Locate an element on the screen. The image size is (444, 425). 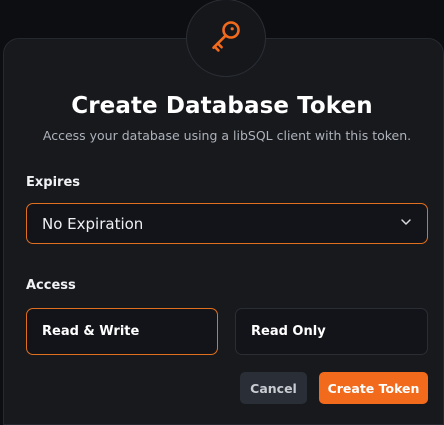
access-option-read-write: Read & Write is located at coordinates (122, 331).